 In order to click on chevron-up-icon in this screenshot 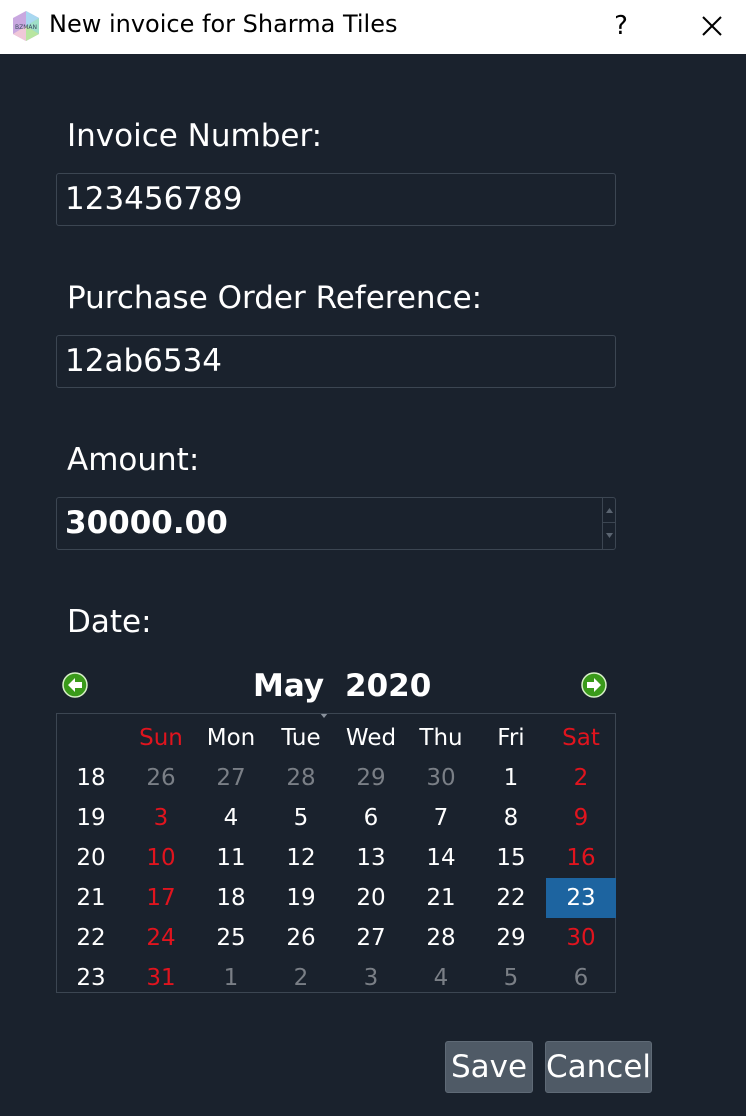, I will do `click(609, 510)`.